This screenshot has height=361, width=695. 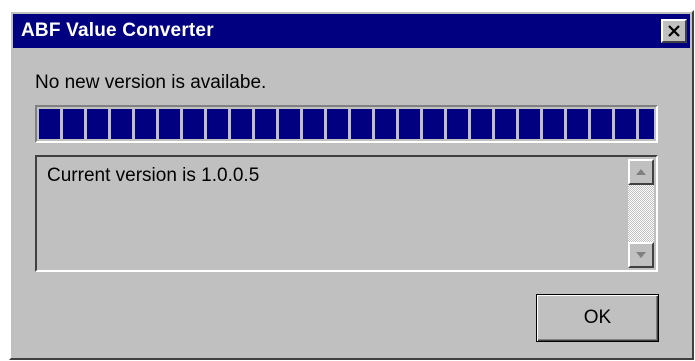 I want to click on close-icon, so click(x=674, y=31).